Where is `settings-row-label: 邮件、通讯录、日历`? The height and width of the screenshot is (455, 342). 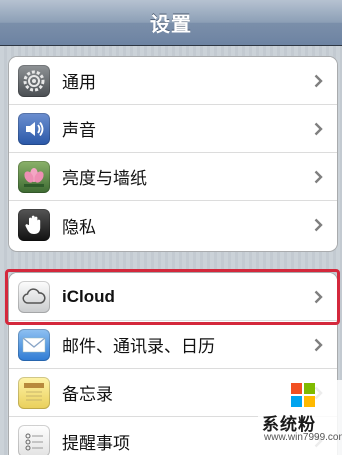 settings-row-label: 邮件、通讯录、日历 is located at coordinates (138, 346).